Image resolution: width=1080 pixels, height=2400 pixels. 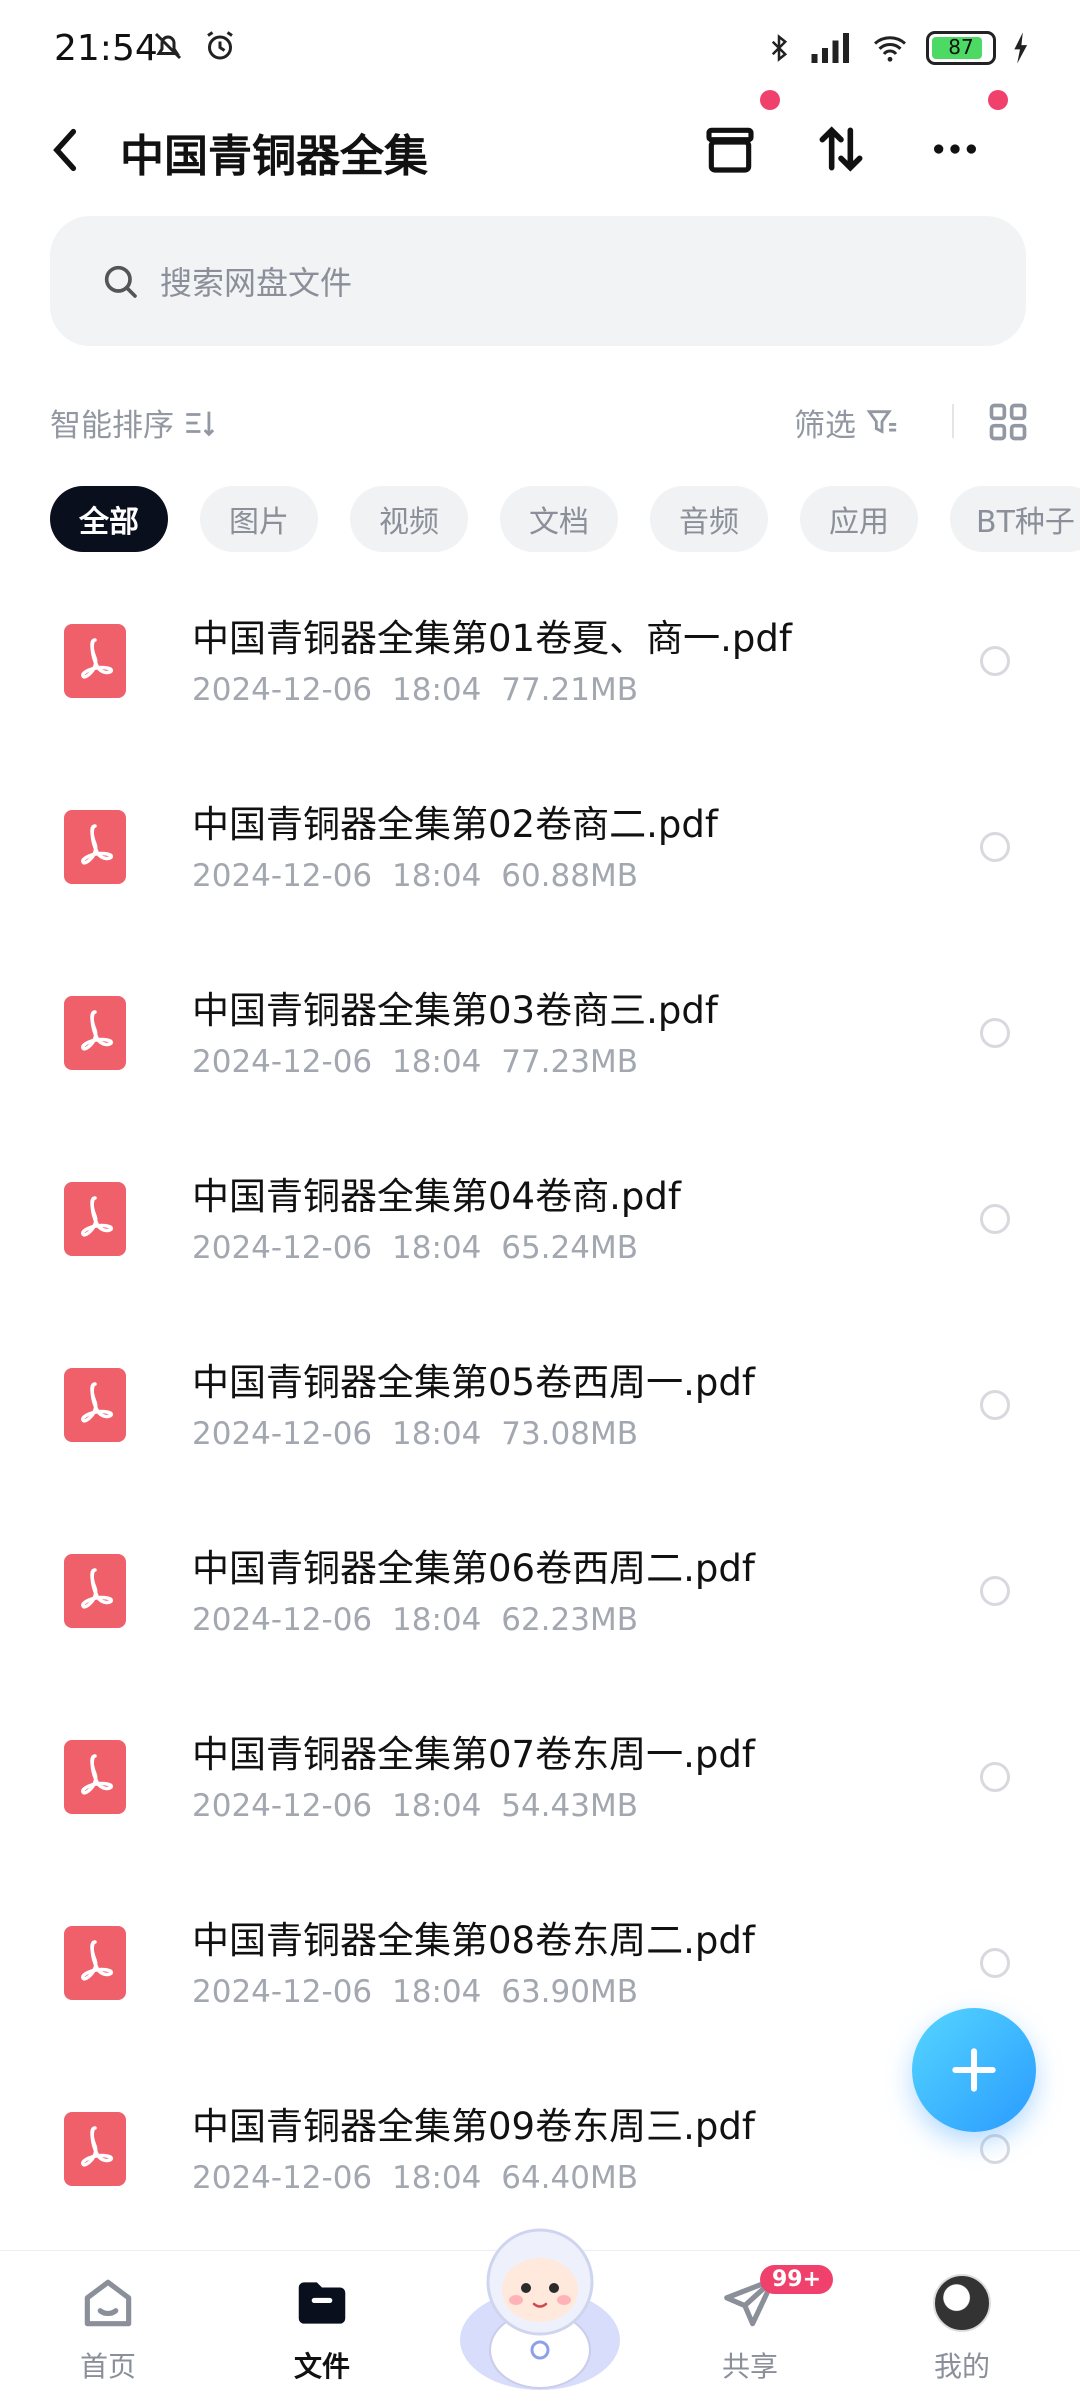 What do you see at coordinates (274, 156) in the screenshot?
I see `page-title: 中国青铜器全集` at bounding box center [274, 156].